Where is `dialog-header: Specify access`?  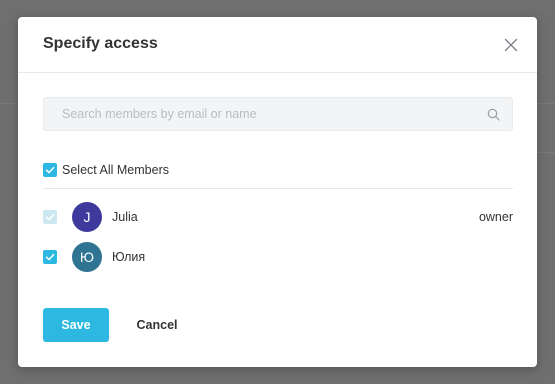
dialog-header: Specify access is located at coordinates (277, 45).